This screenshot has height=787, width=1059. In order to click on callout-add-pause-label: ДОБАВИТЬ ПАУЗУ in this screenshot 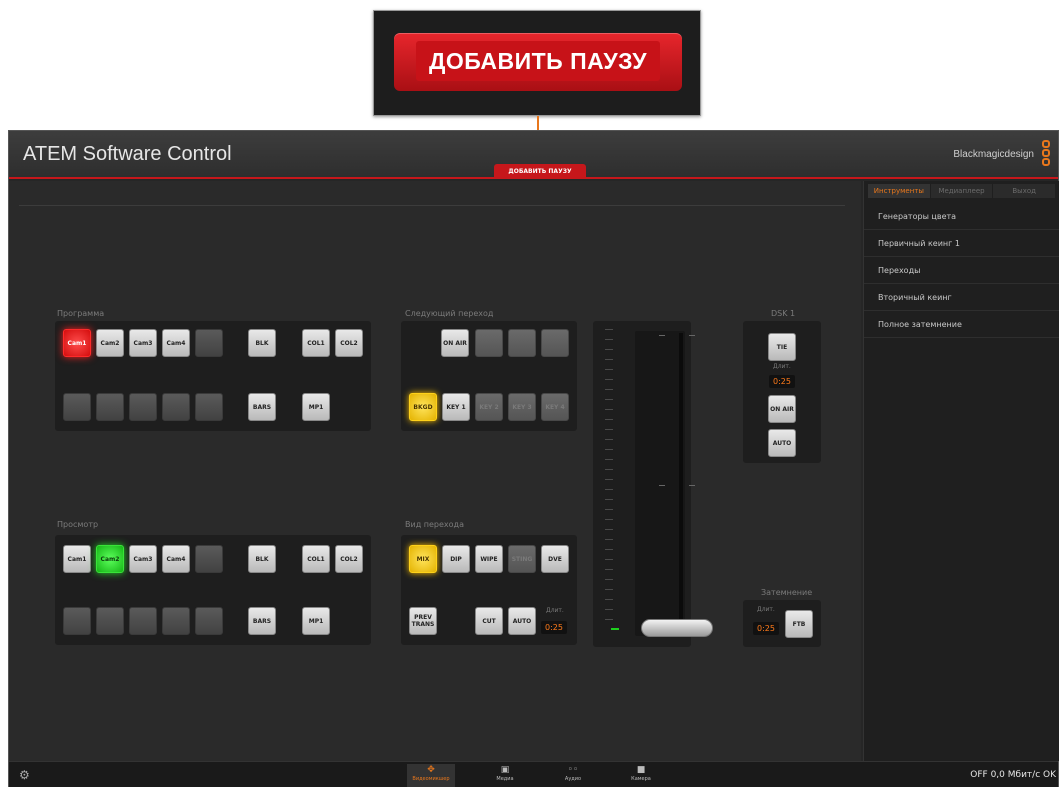, I will do `click(538, 61)`.